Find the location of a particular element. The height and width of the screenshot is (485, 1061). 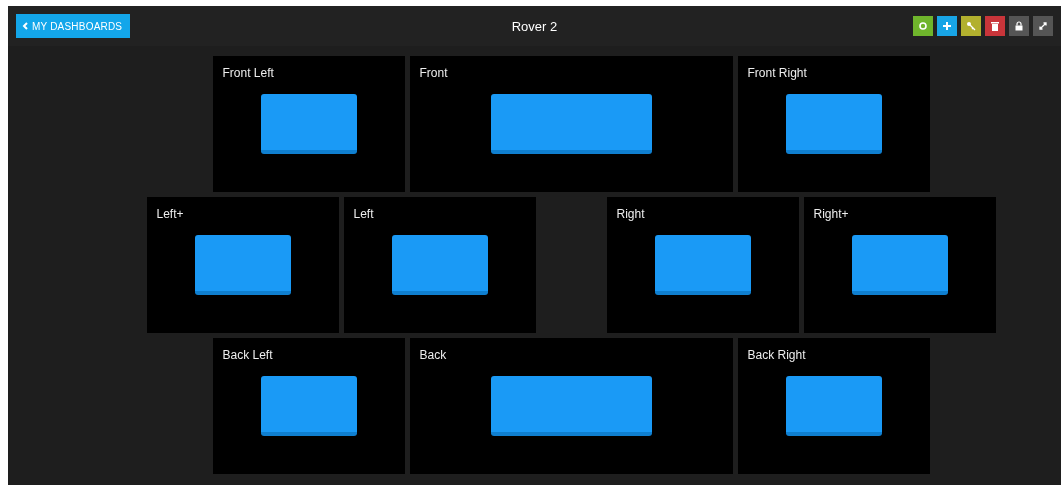

key-button is located at coordinates (971, 26).